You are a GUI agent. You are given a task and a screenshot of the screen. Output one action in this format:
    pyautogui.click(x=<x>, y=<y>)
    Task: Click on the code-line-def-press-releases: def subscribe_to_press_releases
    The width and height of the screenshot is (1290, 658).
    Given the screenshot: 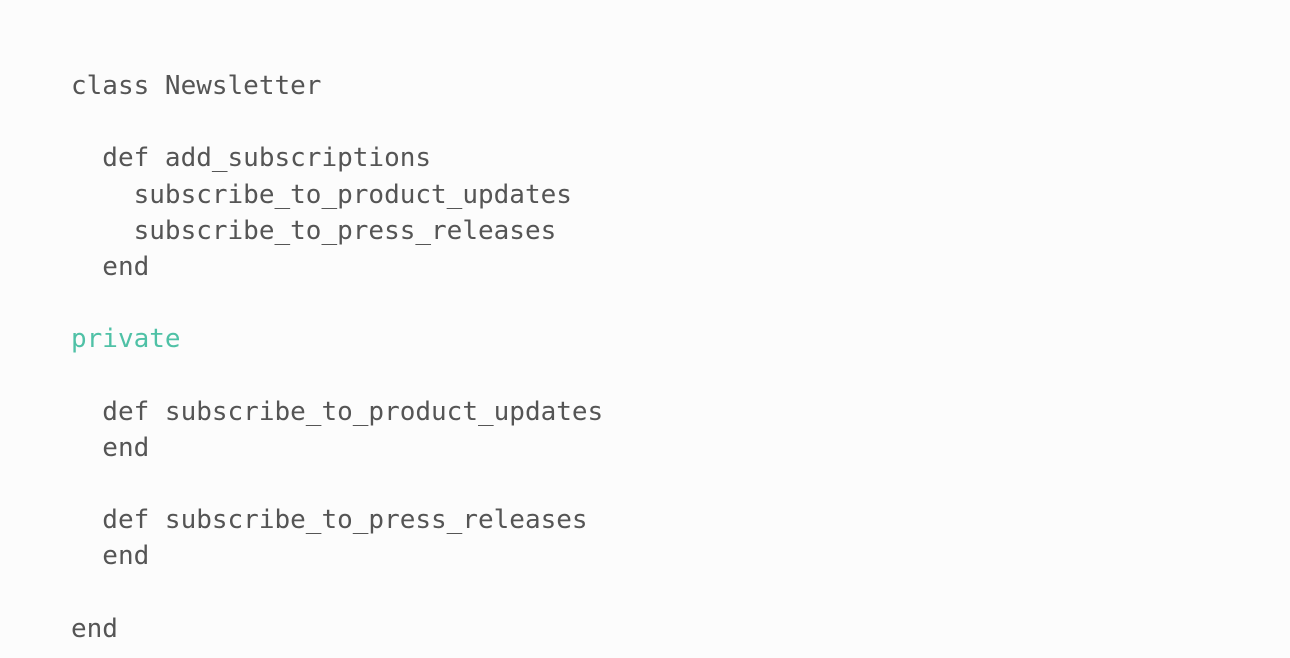 What is the action you would take?
    pyautogui.click(x=329, y=520)
    